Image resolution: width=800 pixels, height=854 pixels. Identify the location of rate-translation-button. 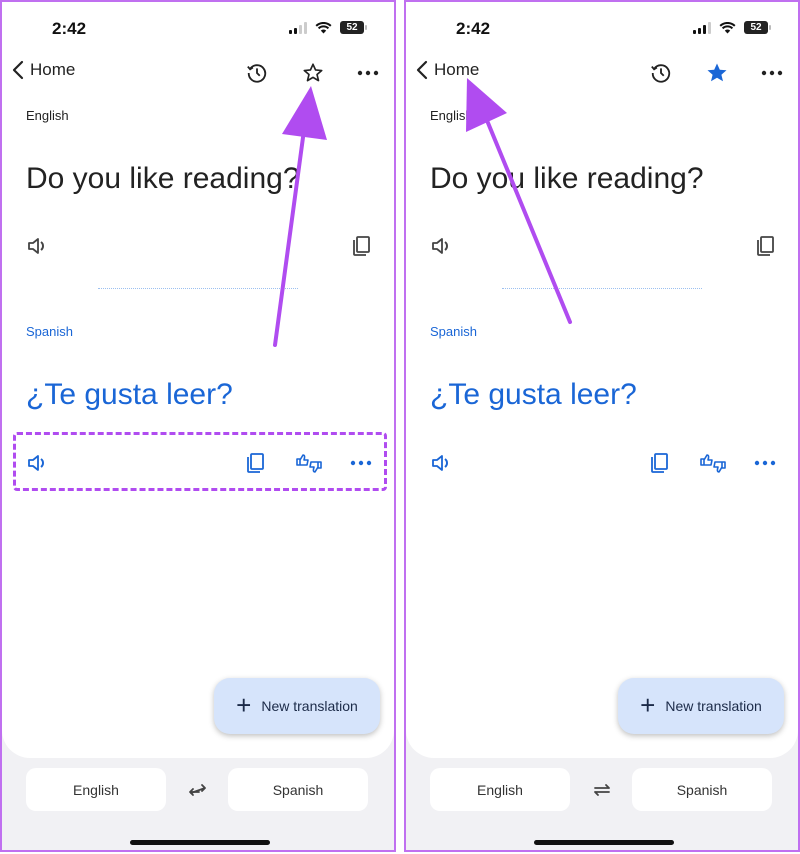
(713, 463).